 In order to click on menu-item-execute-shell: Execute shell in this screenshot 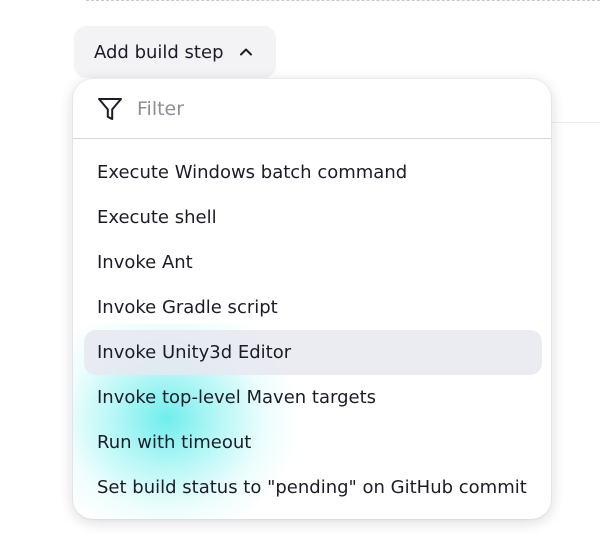, I will do `click(313, 217)`.